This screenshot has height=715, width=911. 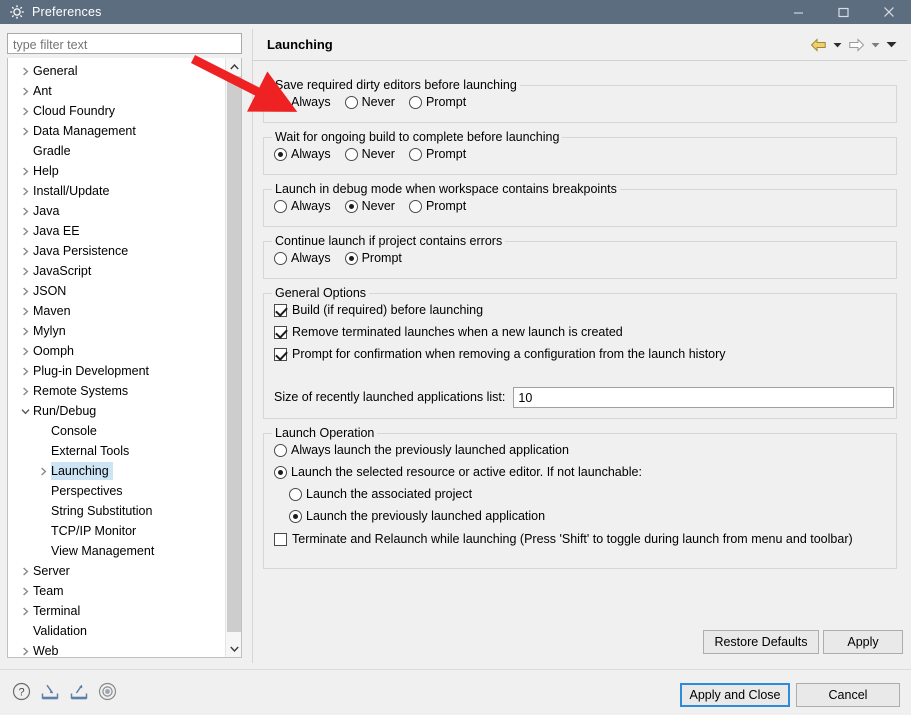 I want to click on tree-scrollbar, so click(x=233, y=357).